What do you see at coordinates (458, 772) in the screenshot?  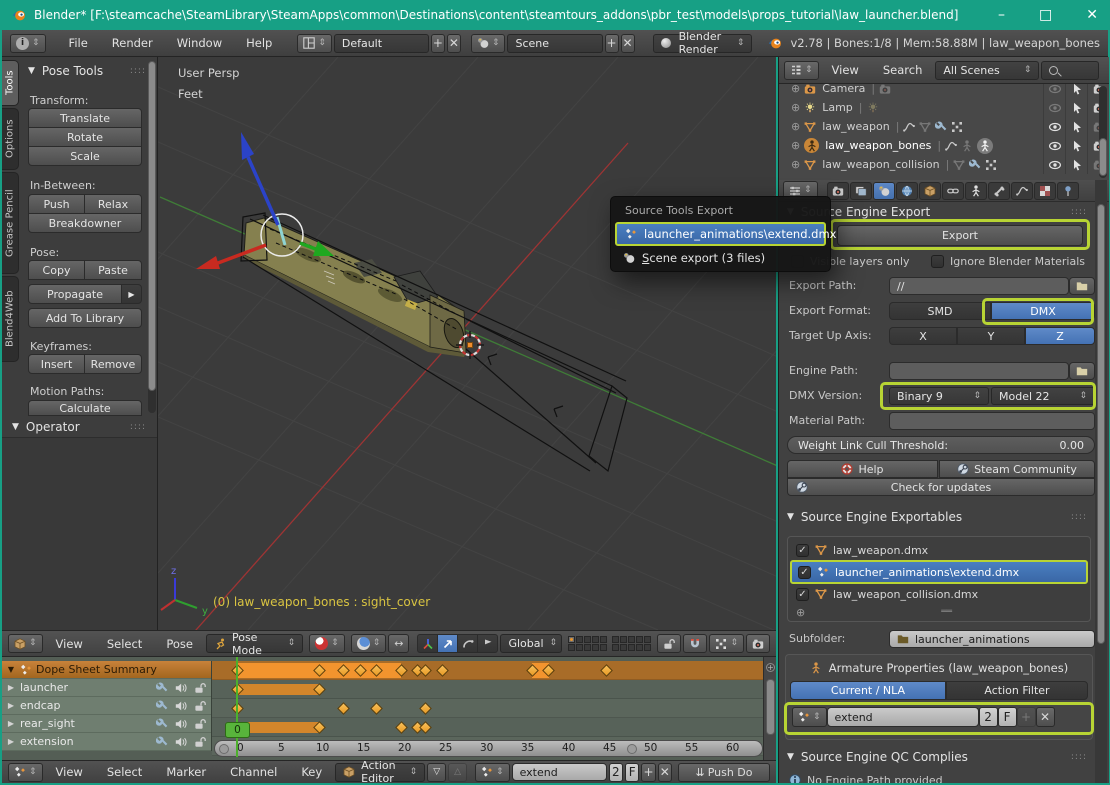 I see `filter-up-button: △` at bounding box center [458, 772].